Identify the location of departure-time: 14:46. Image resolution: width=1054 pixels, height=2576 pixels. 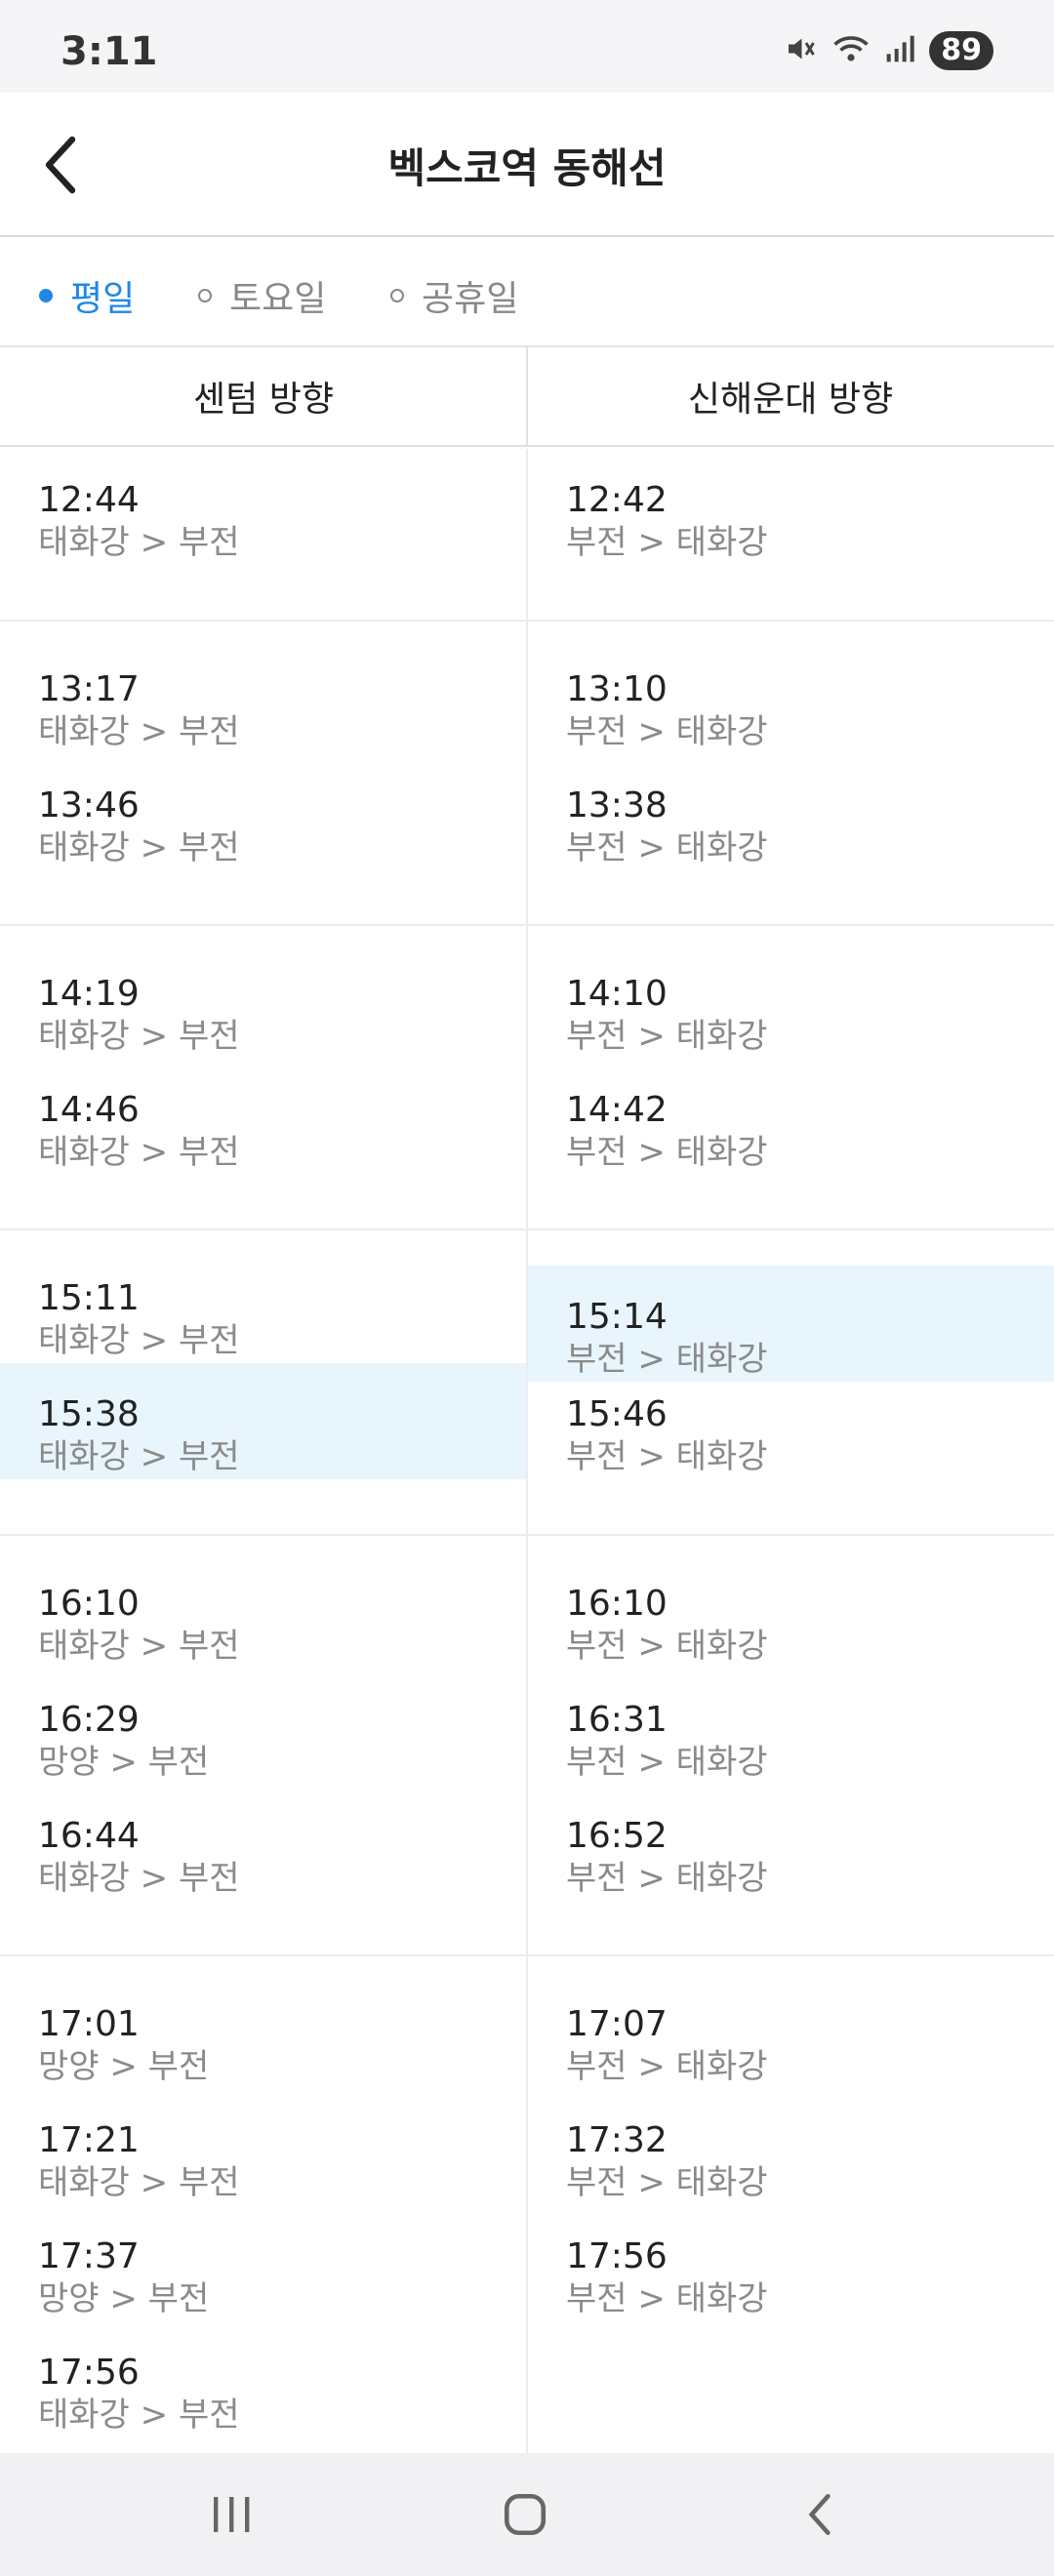
(89, 1110).